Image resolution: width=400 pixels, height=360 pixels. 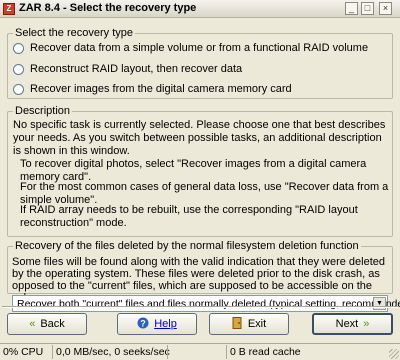 What do you see at coordinates (366, 323) in the screenshot?
I see `next-arrow-icon: »` at bounding box center [366, 323].